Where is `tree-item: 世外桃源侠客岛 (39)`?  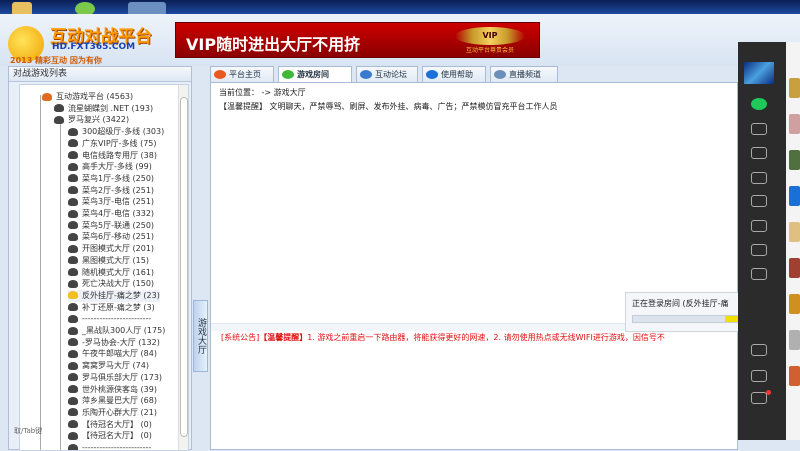 tree-item: 世外桃源侠客岛 (39) is located at coordinates (112, 390).